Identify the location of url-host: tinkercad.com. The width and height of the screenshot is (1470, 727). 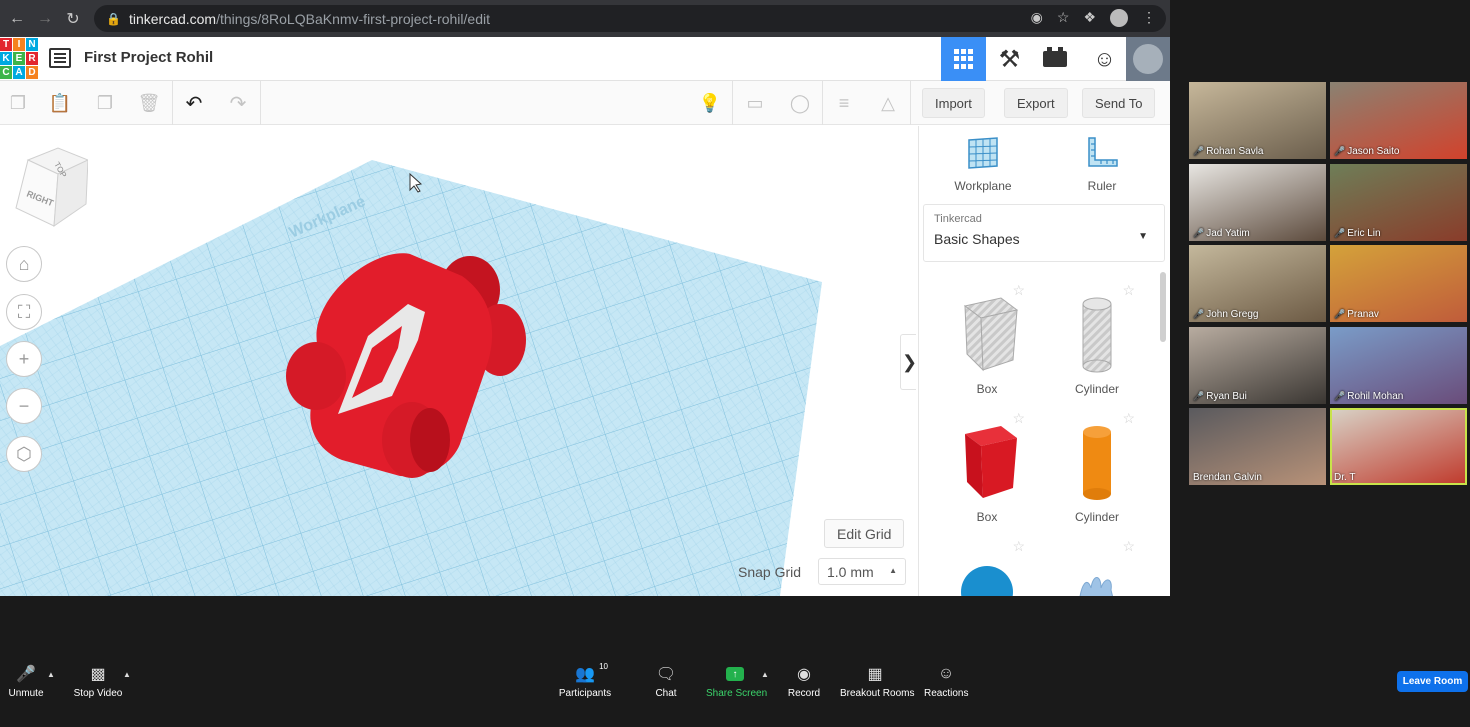
(172, 18).